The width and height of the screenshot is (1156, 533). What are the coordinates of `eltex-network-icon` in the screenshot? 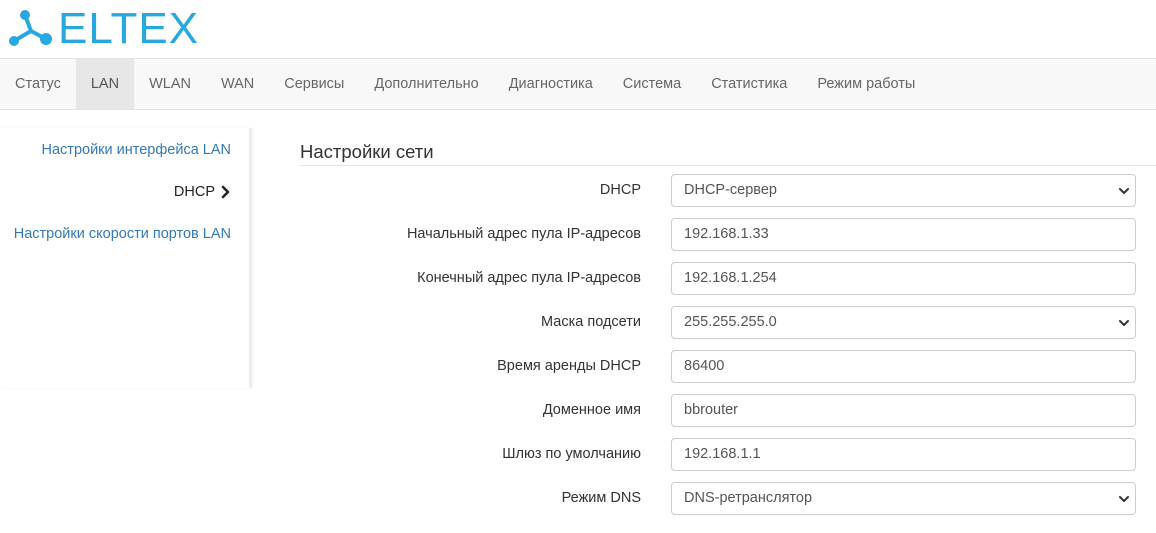 It's located at (30, 28).